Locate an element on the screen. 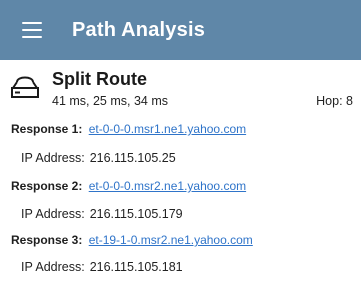 The image size is (361, 283). ip-address-row: IP Address: 216.115.105.181 is located at coordinates (102, 267).